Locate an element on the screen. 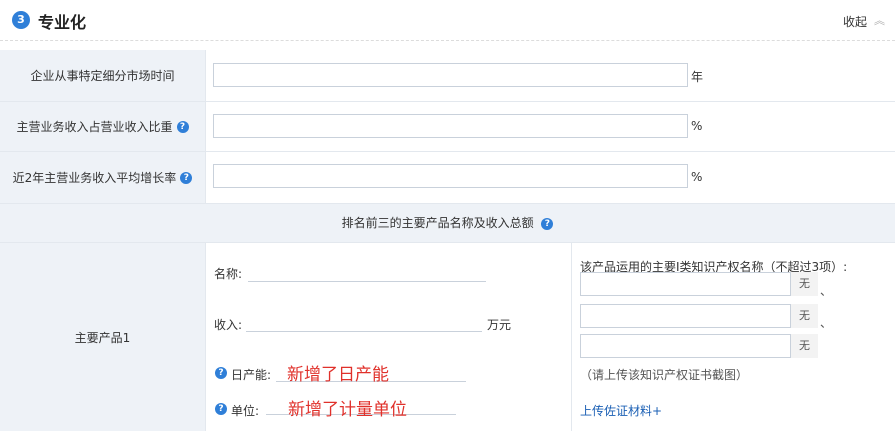  form-row-growth-rate: 近2年主营业务收入平均增长率 ? % is located at coordinates (447, 178).